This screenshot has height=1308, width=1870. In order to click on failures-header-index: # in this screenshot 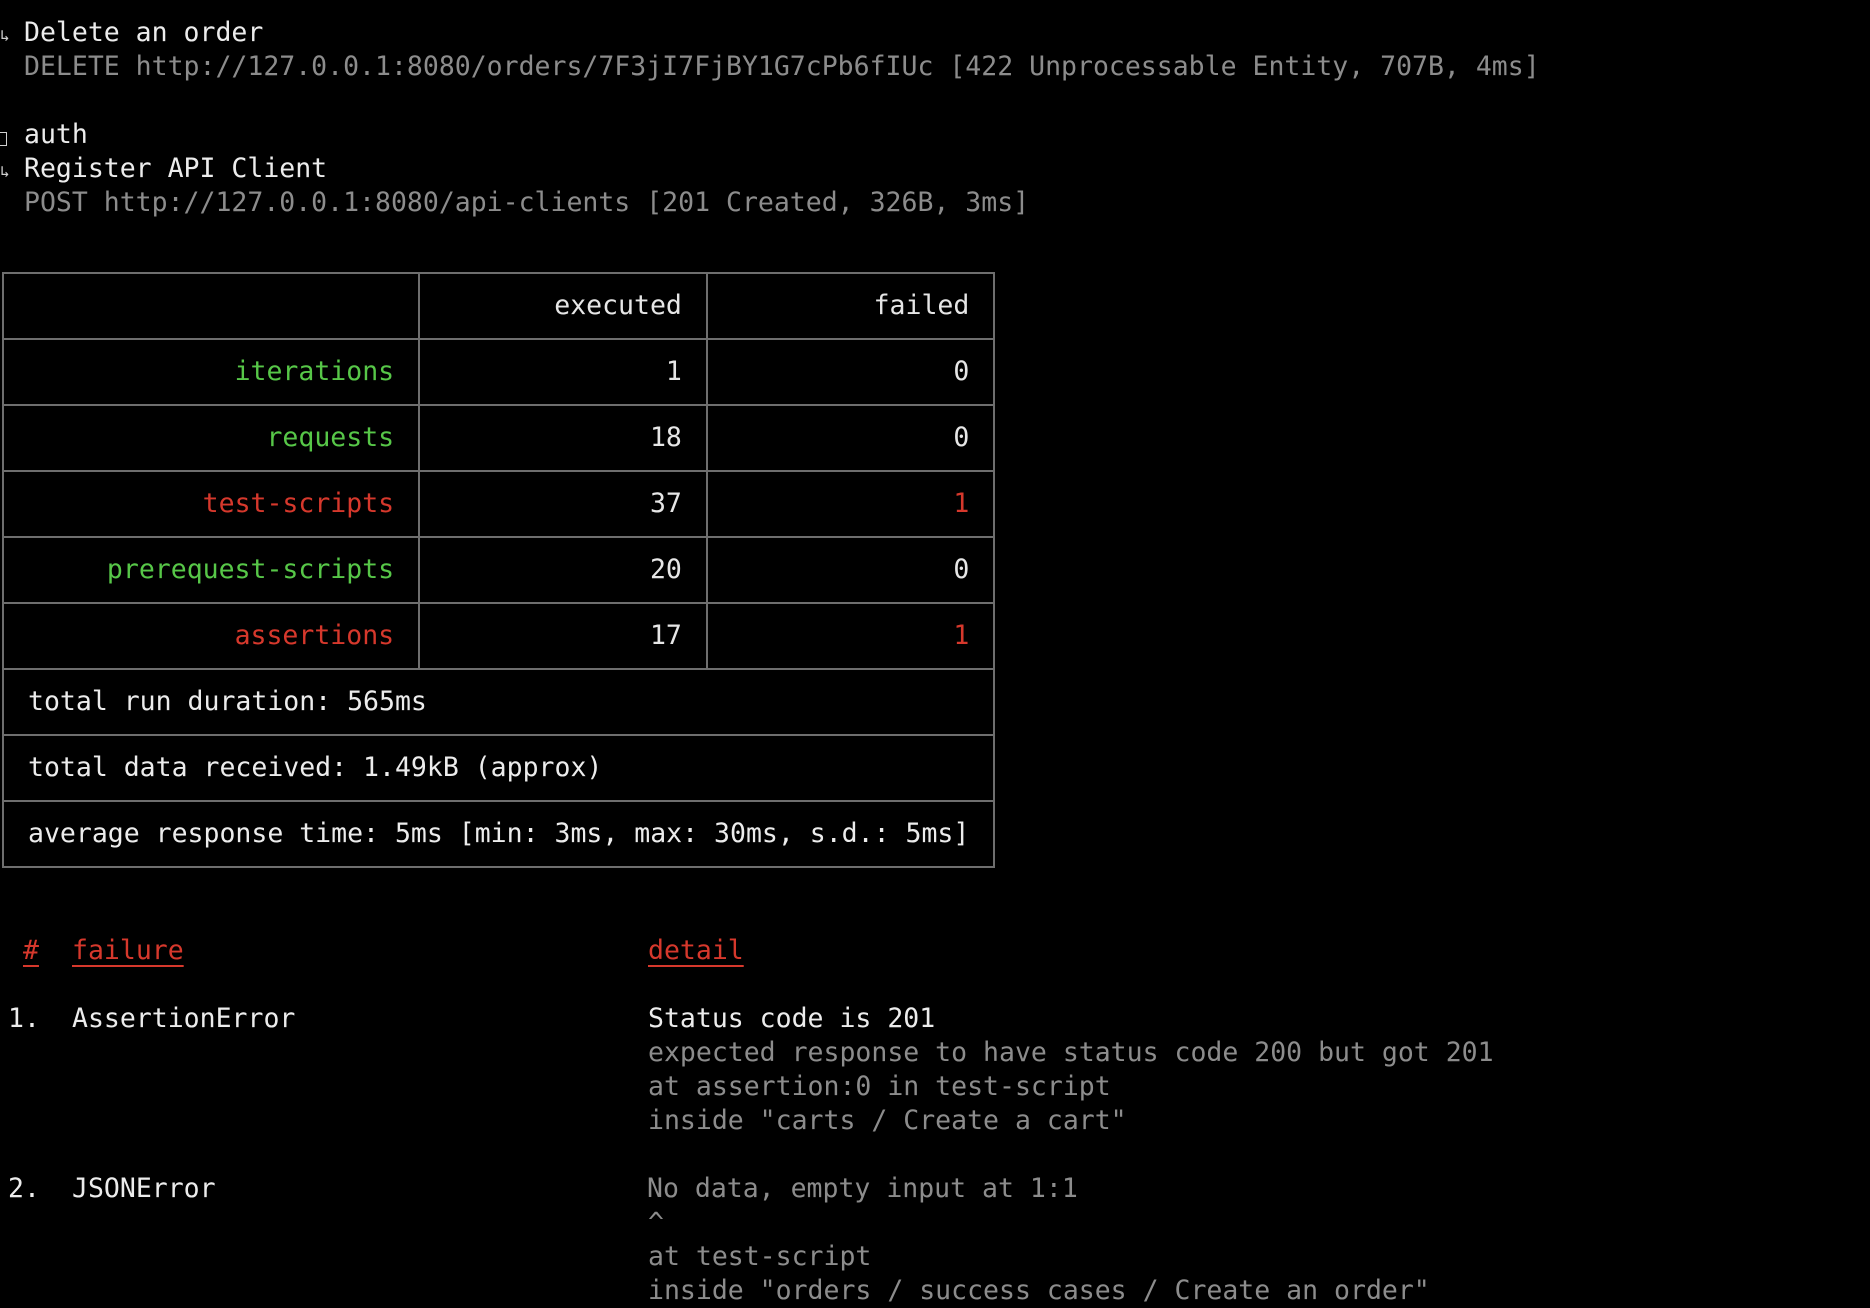, I will do `click(31, 950)`.